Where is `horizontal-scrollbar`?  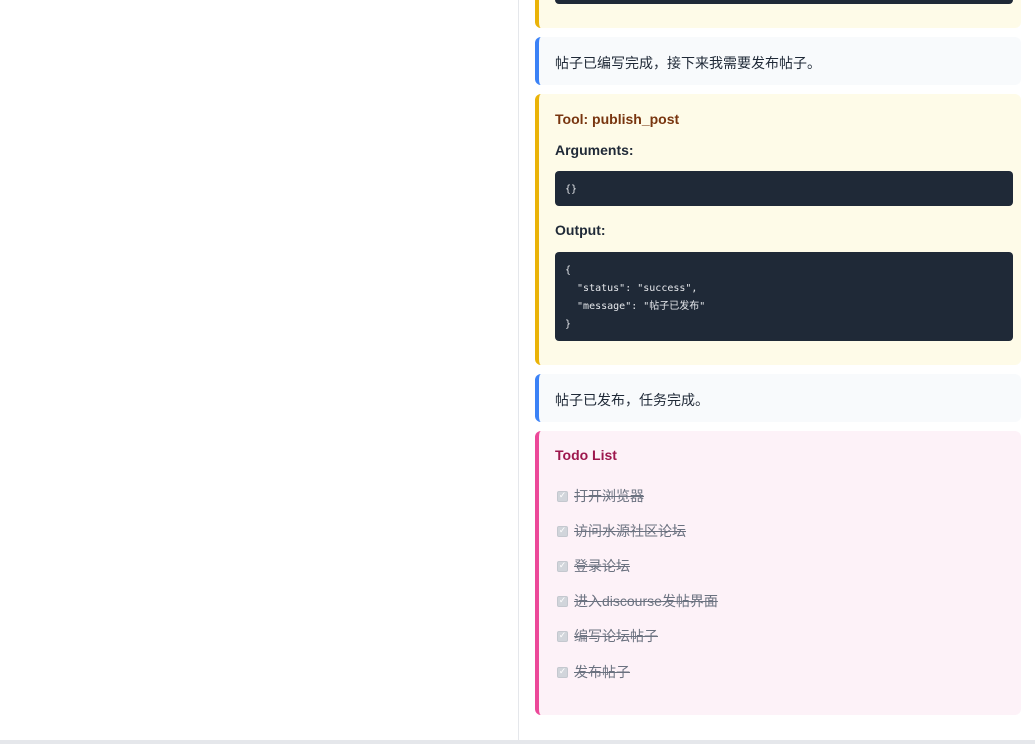 horizontal-scrollbar is located at coordinates (517, 742).